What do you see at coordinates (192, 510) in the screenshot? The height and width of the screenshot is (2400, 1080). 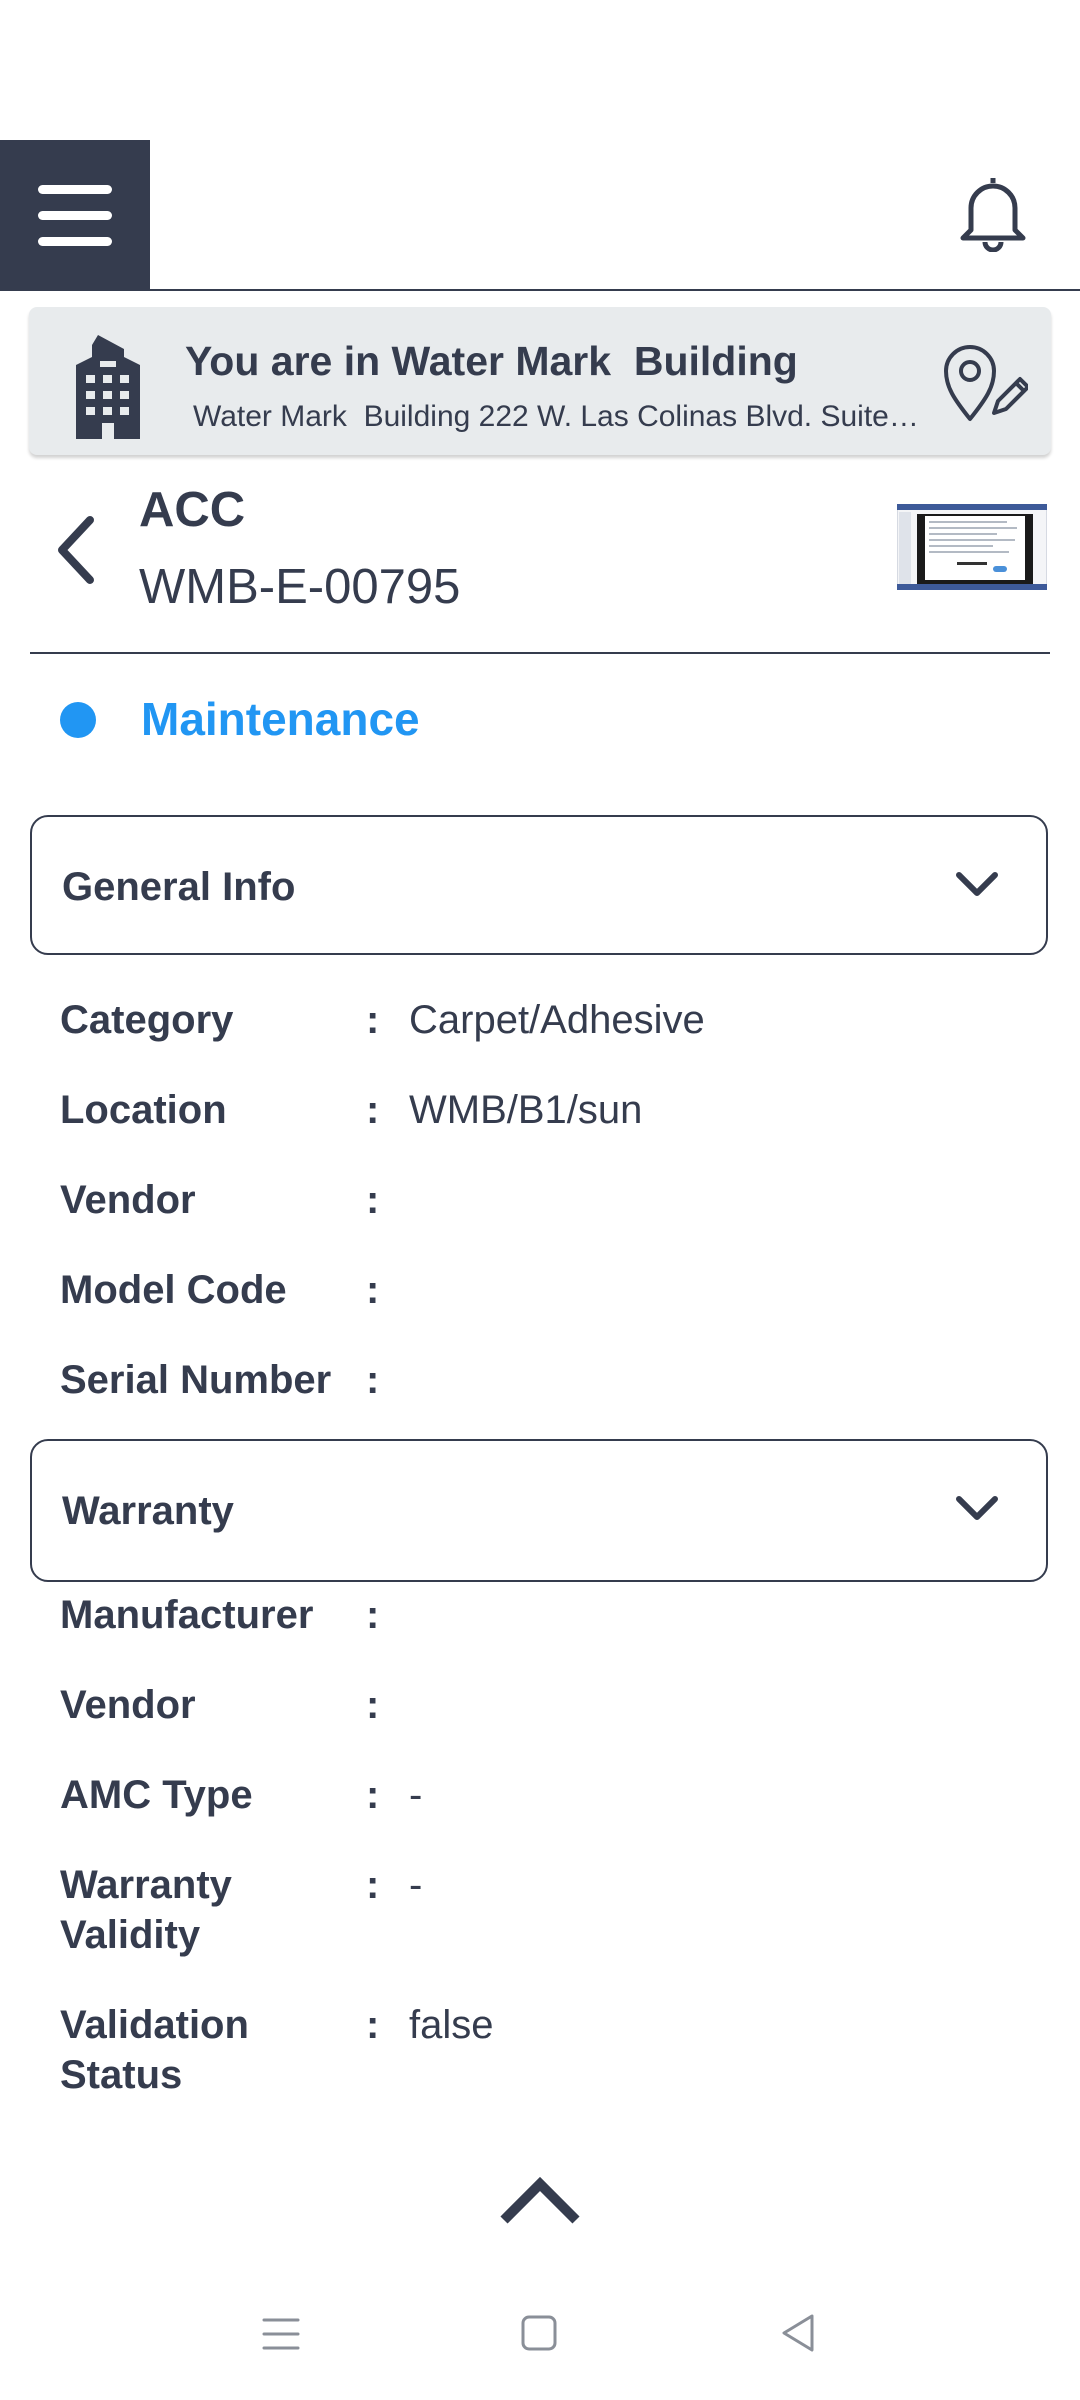 I see `asset-title: ACC` at bounding box center [192, 510].